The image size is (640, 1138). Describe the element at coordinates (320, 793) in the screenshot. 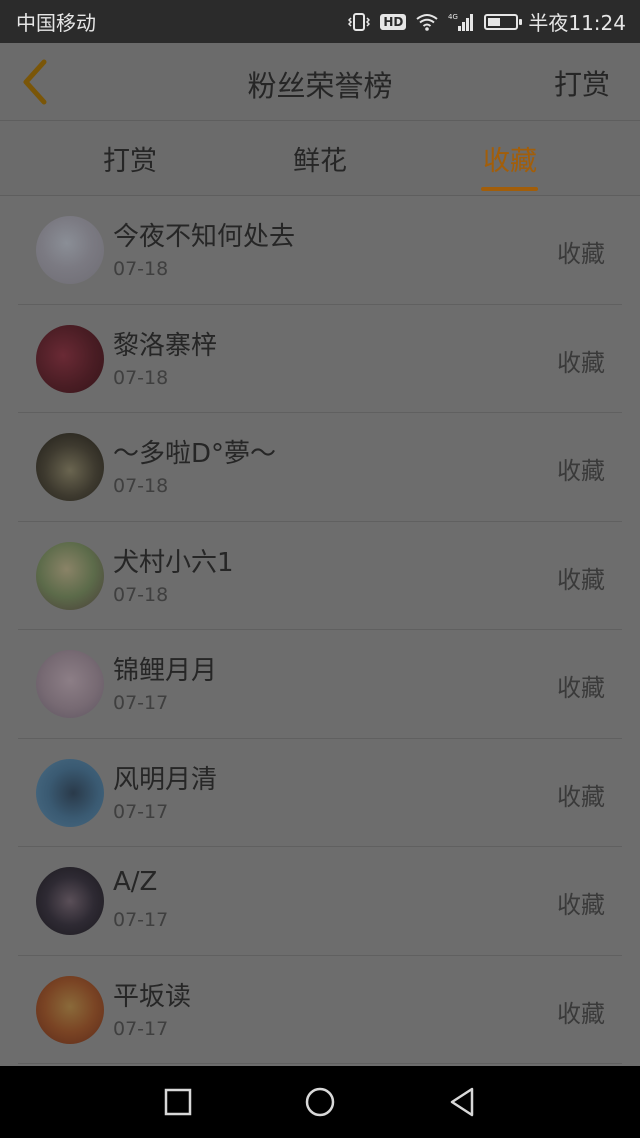

I see `list-item: 风明月清 07-17 收藏` at that location.